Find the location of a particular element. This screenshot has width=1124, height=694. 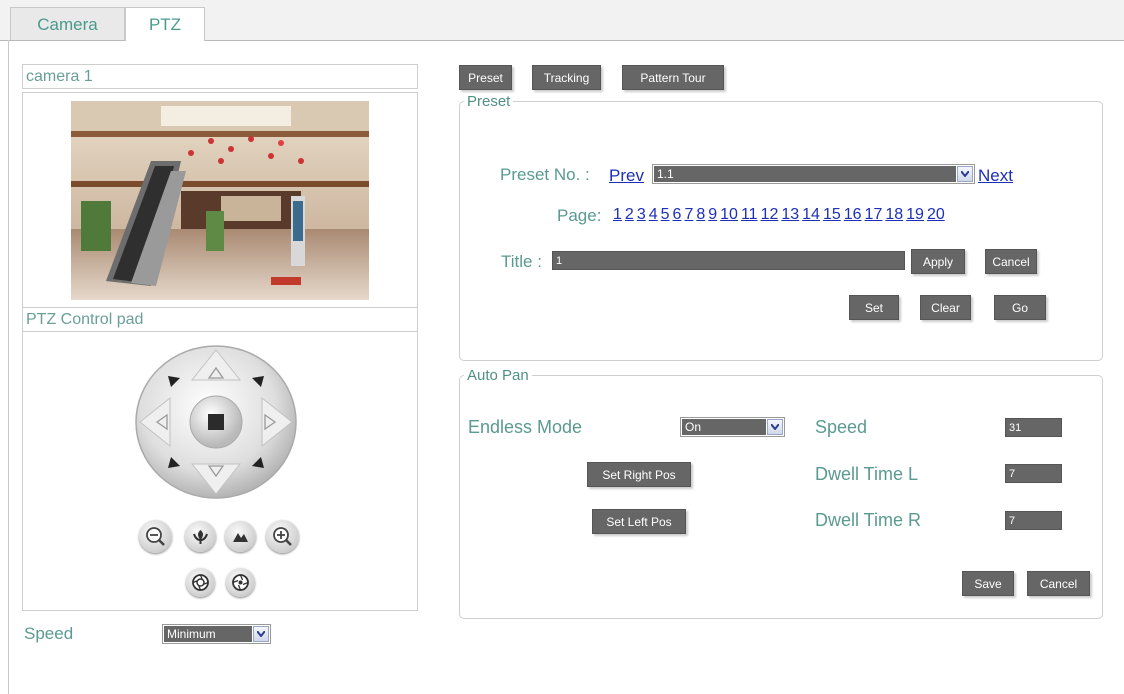

tab-bar: Camera PTZ is located at coordinates (562, 20).